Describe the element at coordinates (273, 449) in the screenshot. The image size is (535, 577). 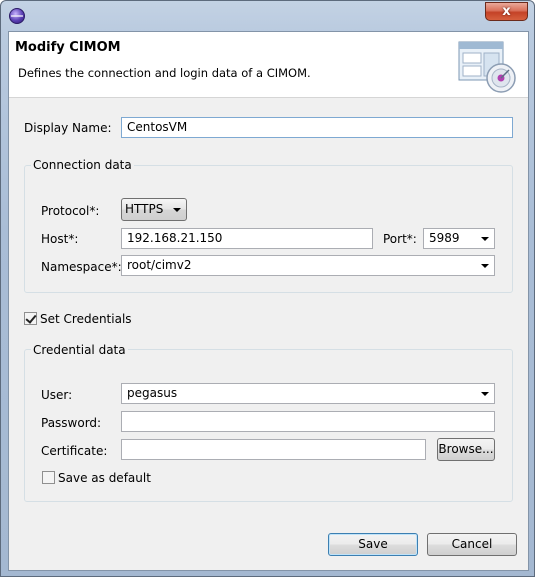
I see `certificate-input` at that location.